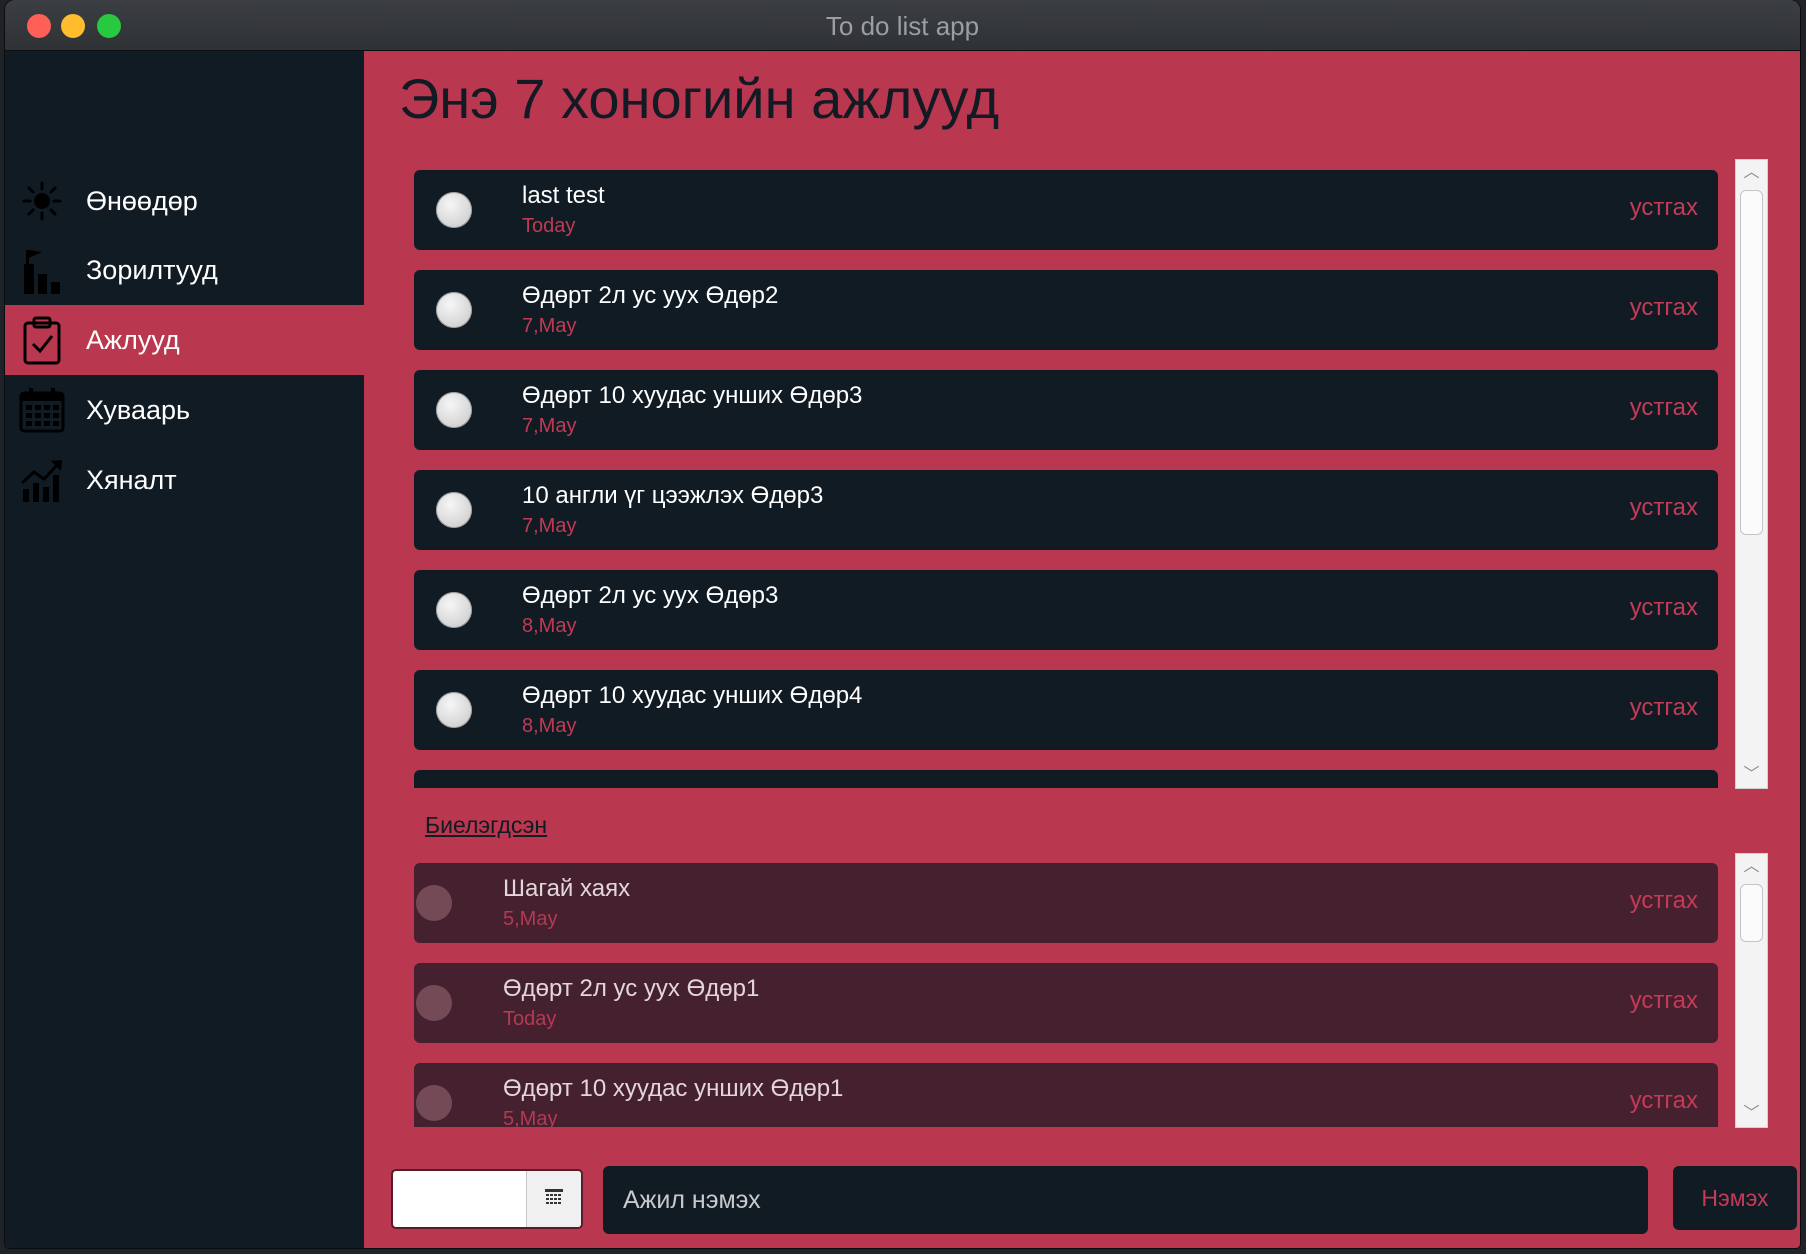  Describe the element at coordinates (1066, 610) in the screenshot. I see `task-row: Өдөрт 2л ус уух Өдөр3 8,May устгах` at that location.